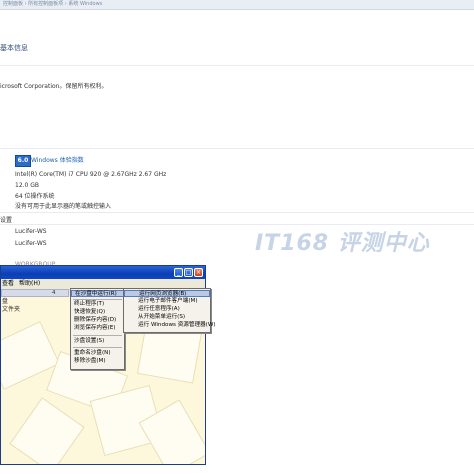 This screenshot has height=474, width=474. I want to click on menu-item-label: 移除沙盘(M), so click(90, 361).